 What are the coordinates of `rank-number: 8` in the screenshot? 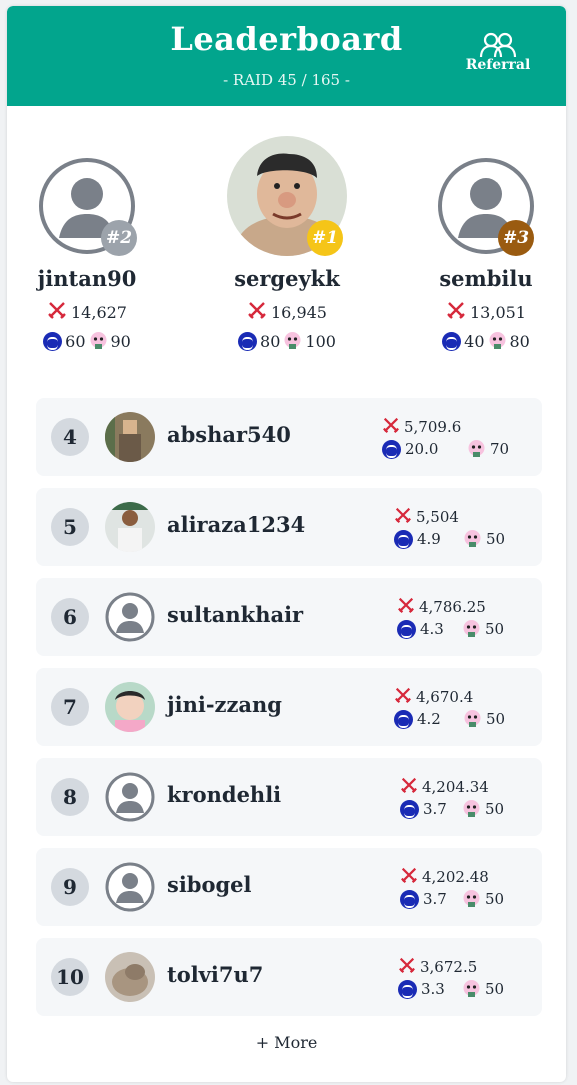 It's located at (70, 797).